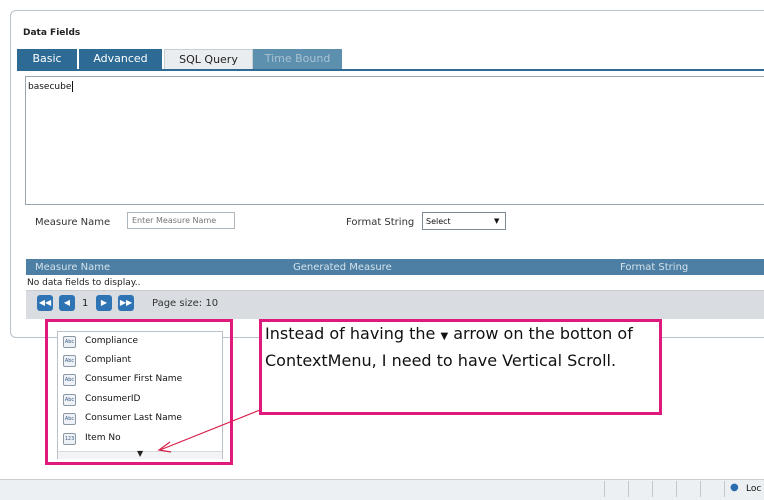 Image resolution: width=764 pixels, height=500 pixels. Describe the element at coordinates (212, 303) in the screenshot. I see `page-size-value: 10` at that location.